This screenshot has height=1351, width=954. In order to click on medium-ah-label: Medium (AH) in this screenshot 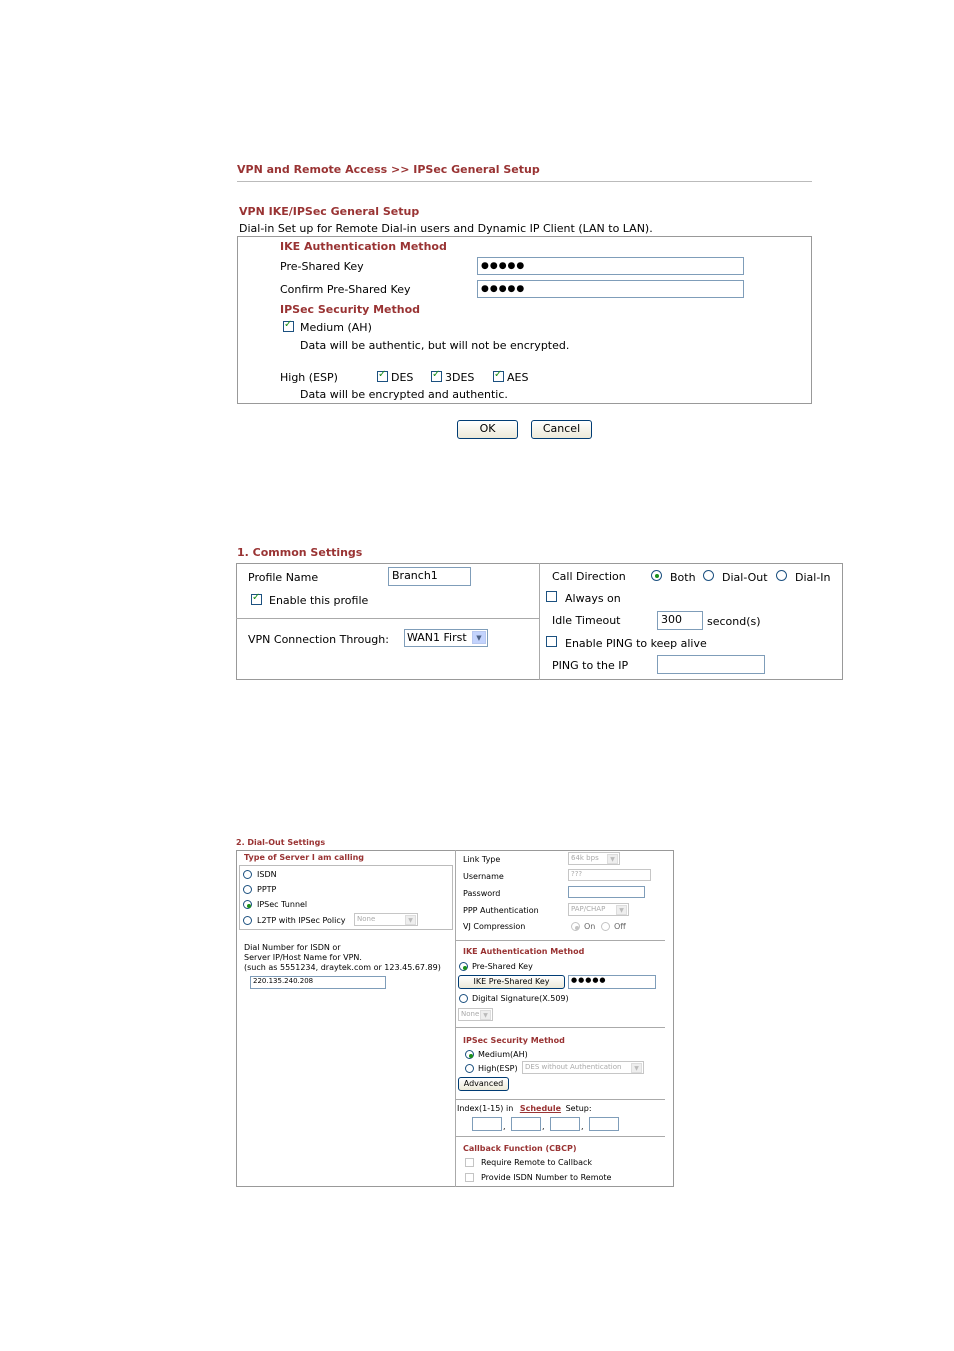, I will do `click(336, 327)`.